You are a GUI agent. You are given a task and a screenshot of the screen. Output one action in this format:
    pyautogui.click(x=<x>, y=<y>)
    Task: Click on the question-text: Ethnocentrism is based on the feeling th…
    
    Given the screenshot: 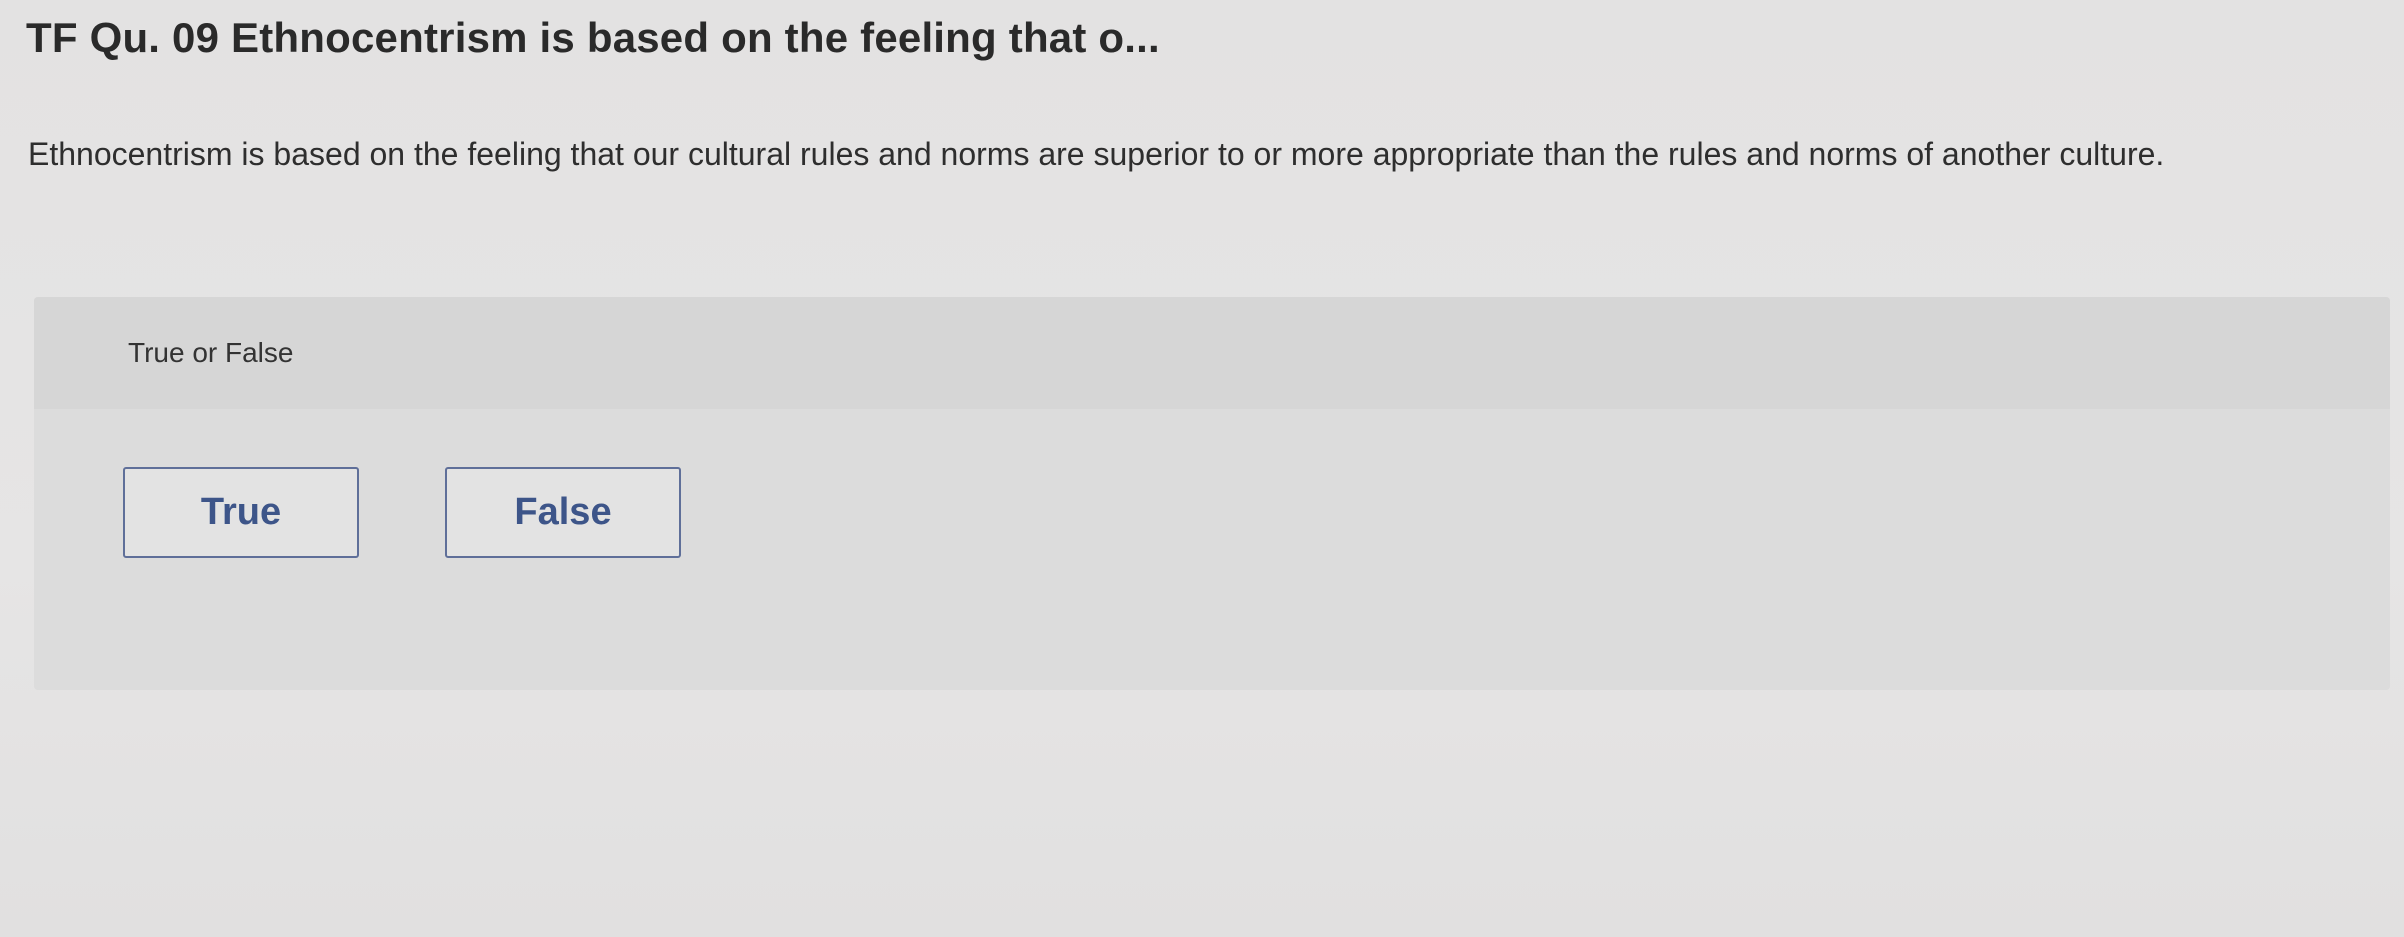 What is the action you would take?
    pyautogui.click(x=1096, y=154)
    